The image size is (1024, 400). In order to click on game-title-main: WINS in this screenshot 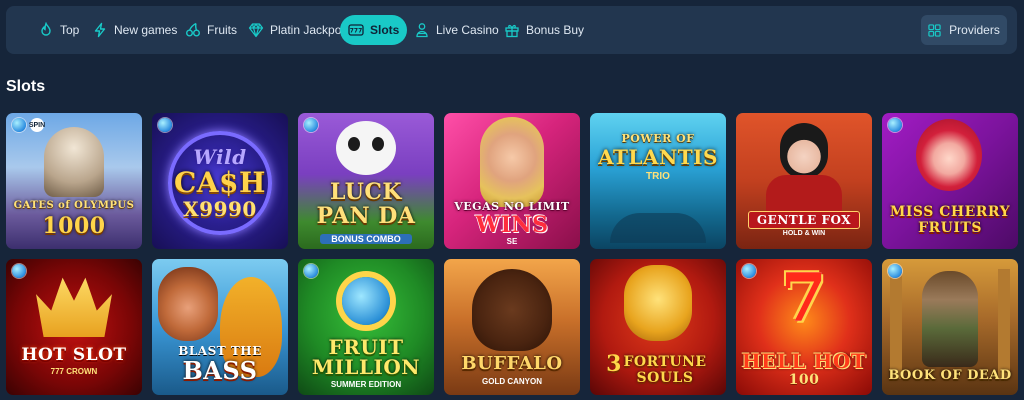, I will do `click(512, 225)`.